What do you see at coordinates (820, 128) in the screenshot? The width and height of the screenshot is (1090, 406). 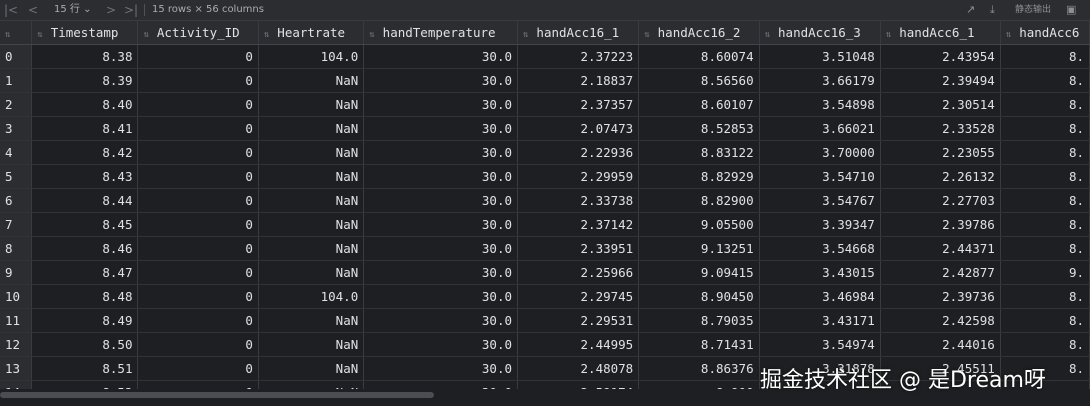 I see `table-cell: 3.66021` at bounding box center [820, 128].